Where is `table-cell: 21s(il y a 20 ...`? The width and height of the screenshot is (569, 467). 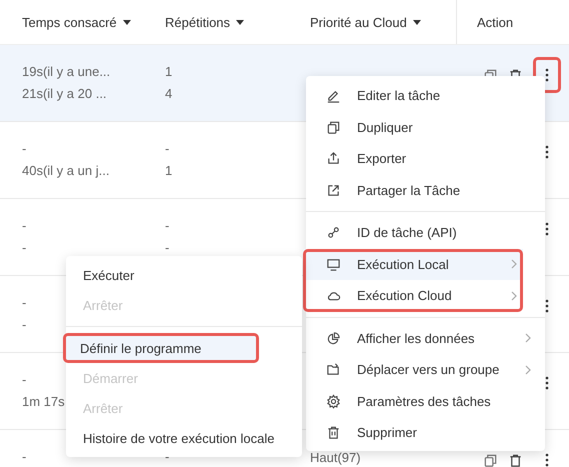
table-cell: 21s(il y a 20 ... is located at coordinates (64, 94).